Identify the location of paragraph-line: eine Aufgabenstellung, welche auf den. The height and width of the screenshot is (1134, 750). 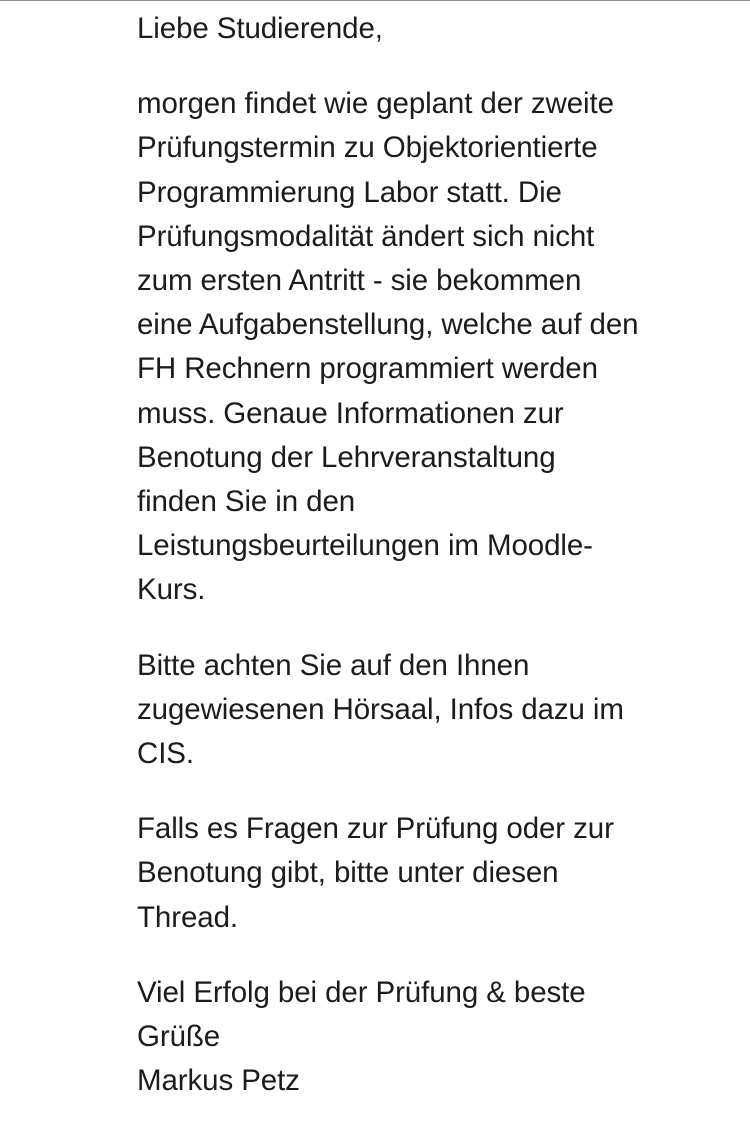
(388, 325).